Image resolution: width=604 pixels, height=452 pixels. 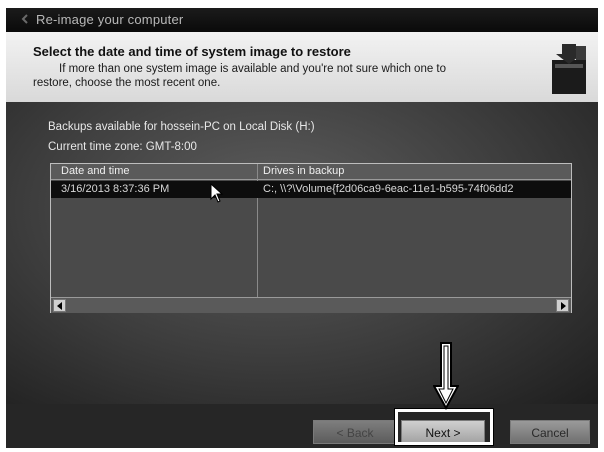 I want to click on scroll-left-icon, so click(x=59, y=306).